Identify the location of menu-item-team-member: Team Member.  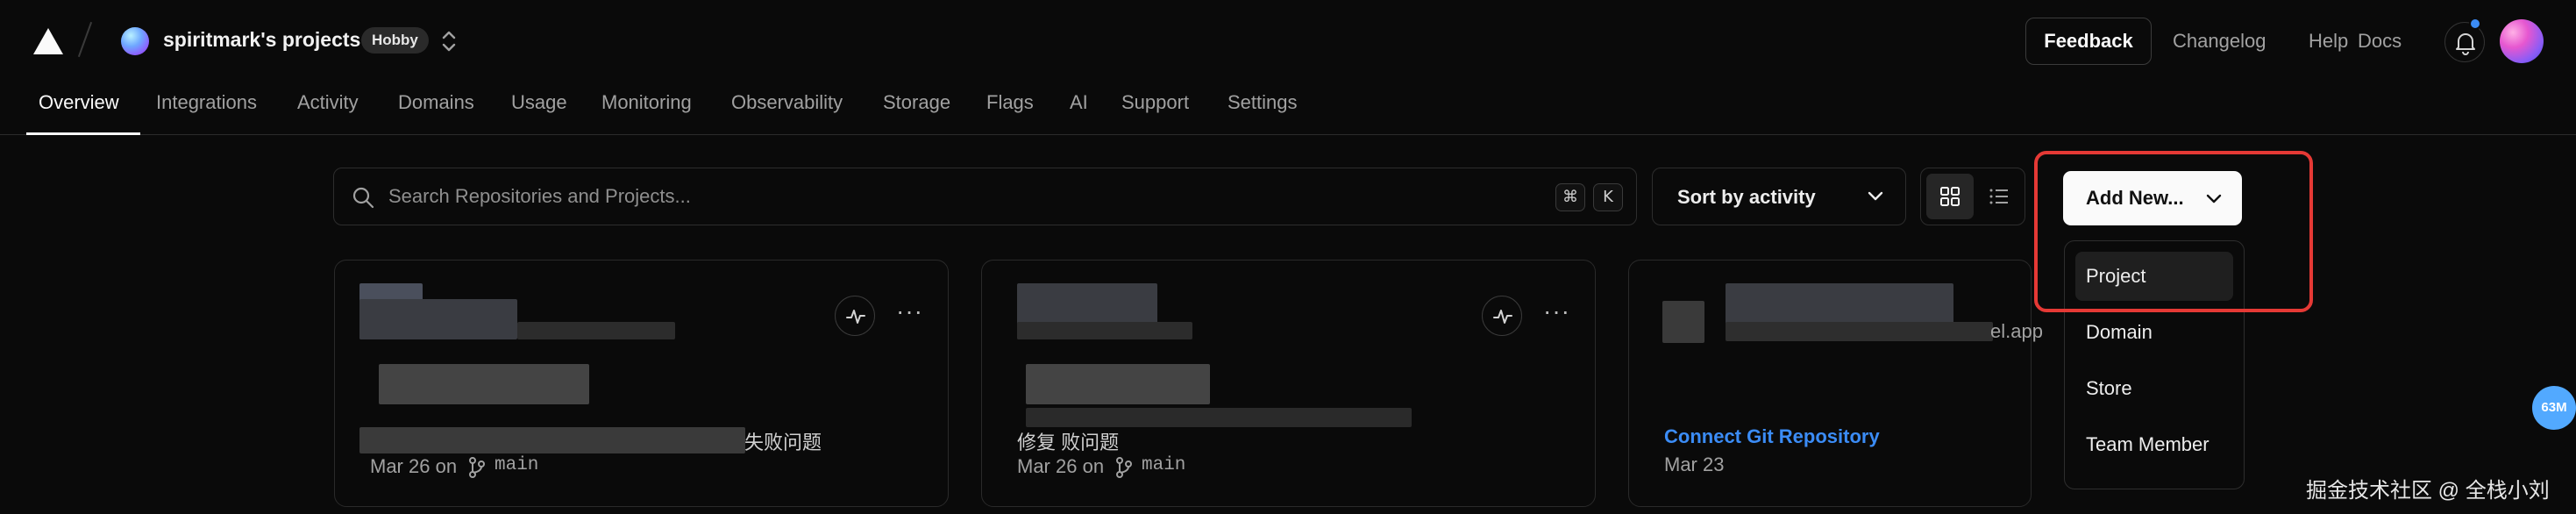
(2154, 444).